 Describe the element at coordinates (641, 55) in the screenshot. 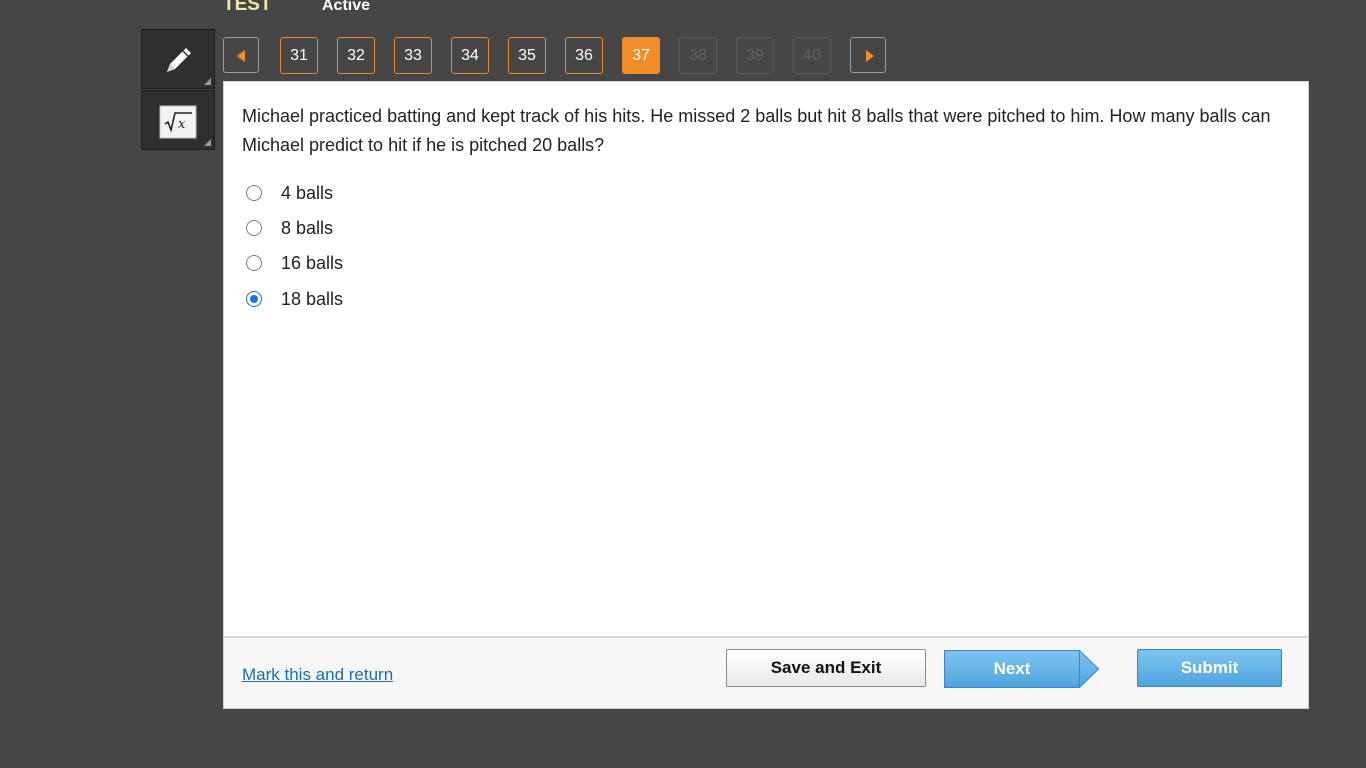

I see `question-37-button: 37` at that location.